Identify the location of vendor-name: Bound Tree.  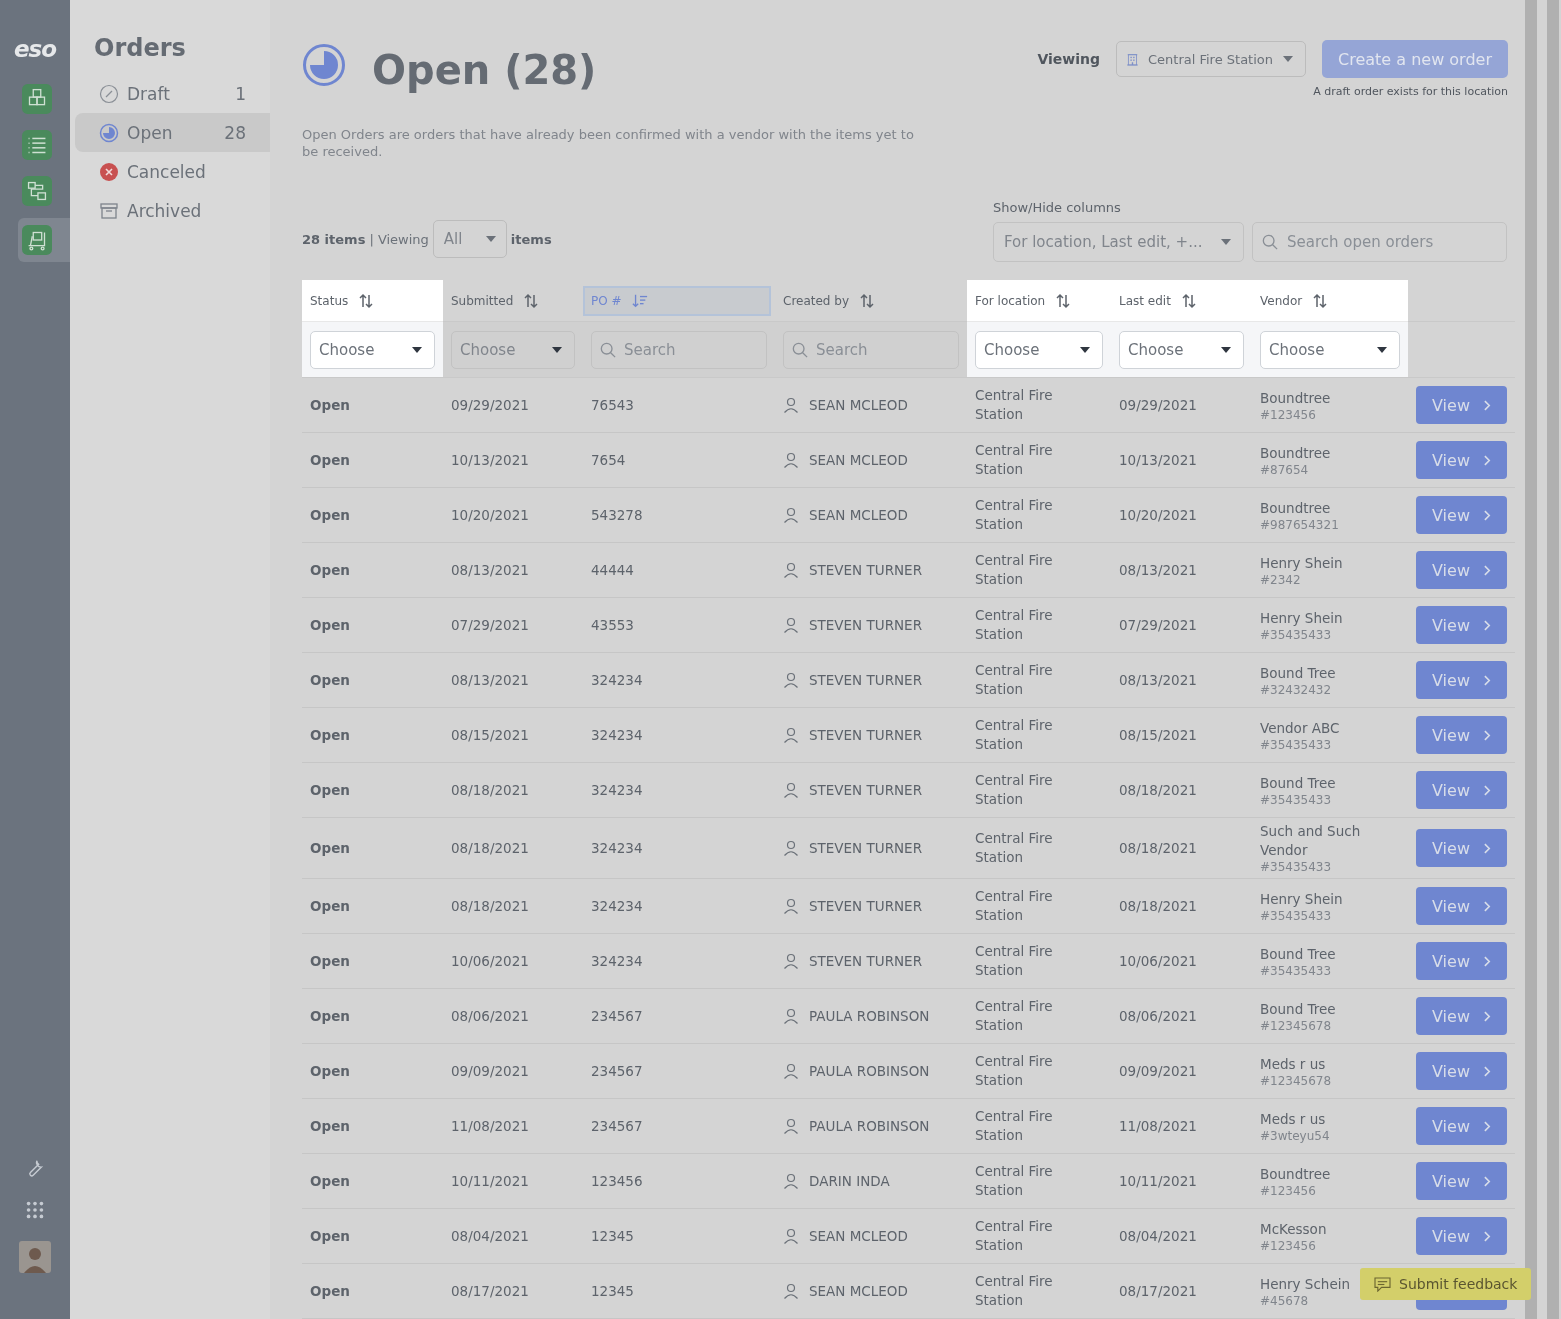
(1298, 783).